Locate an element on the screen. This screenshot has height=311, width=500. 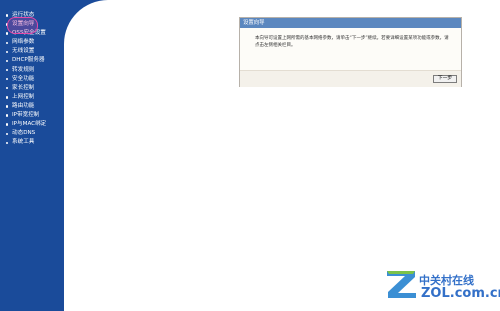
panel-title: 设置向导 is located at coordinates (350, 23).